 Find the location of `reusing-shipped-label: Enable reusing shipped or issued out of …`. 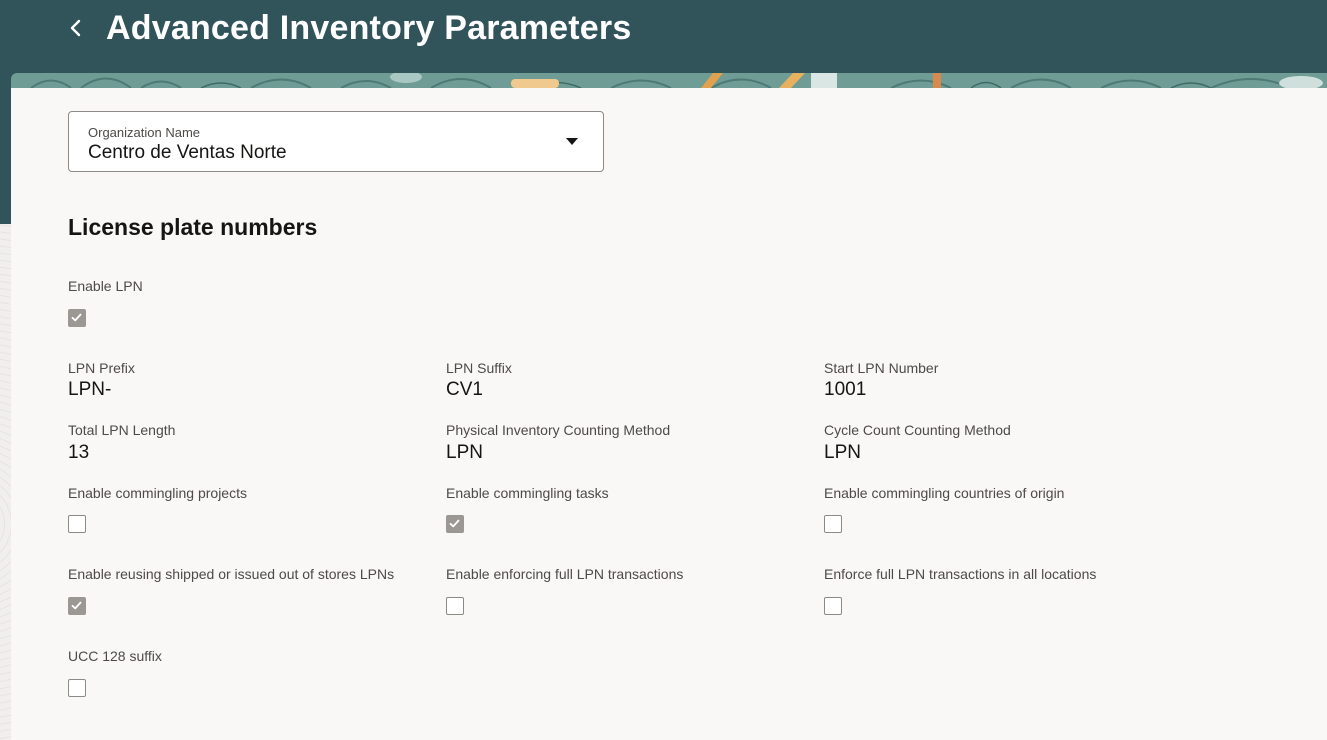

reusing-shipped-label: Enable reusing shipped or issued out of … is located at coordinates (231, 574).